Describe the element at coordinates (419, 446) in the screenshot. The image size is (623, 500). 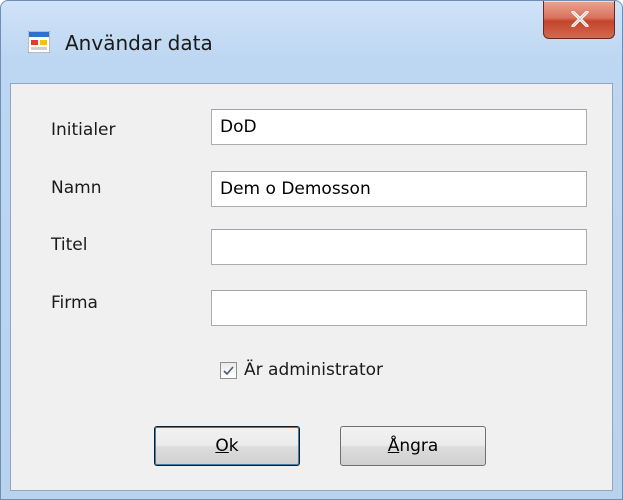
I see `cancel-label-rest: ngra` at that location.